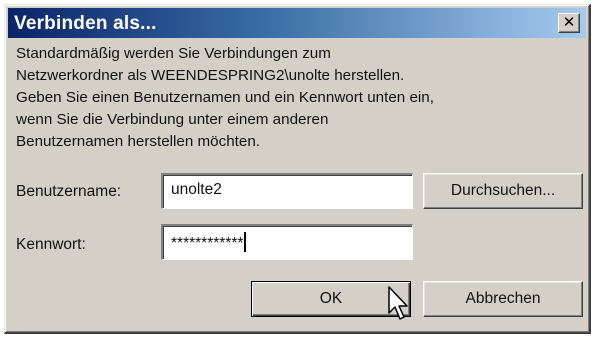  I want to click on mouse-pointer-icon, so click(398, 303).